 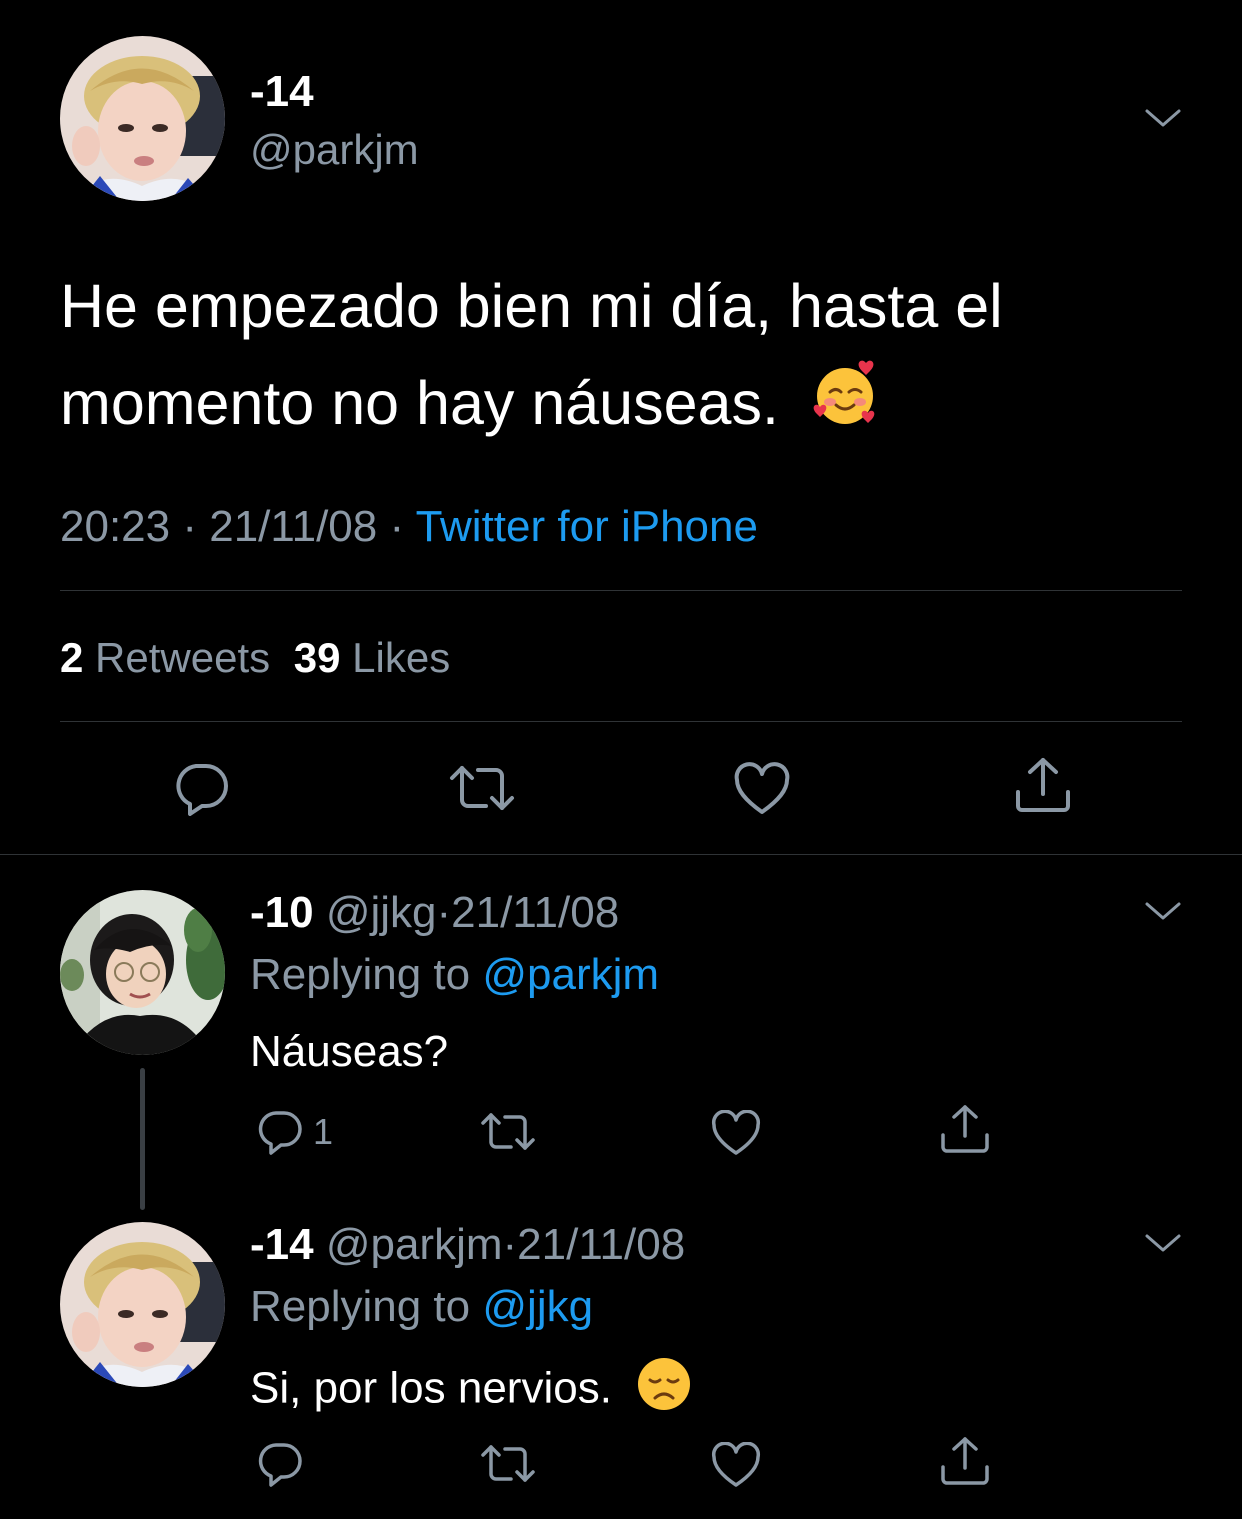 What do you see at coordinates (323, 1131) in the screenshot?
I see `reply-count: 1` at bounding box center [323, 1131].